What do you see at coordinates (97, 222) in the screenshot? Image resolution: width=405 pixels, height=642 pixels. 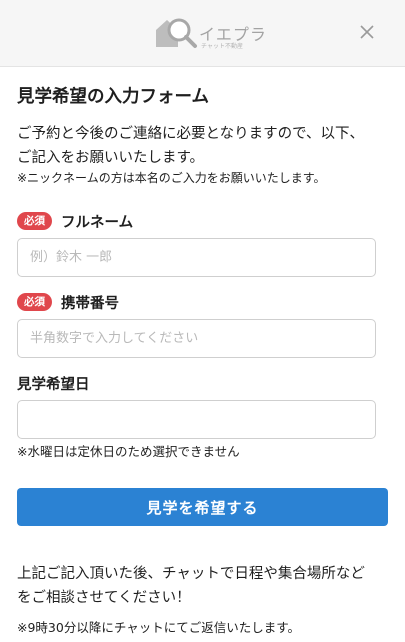 I see `fullname-label: フルネーム` at bounding box center [97, 222].